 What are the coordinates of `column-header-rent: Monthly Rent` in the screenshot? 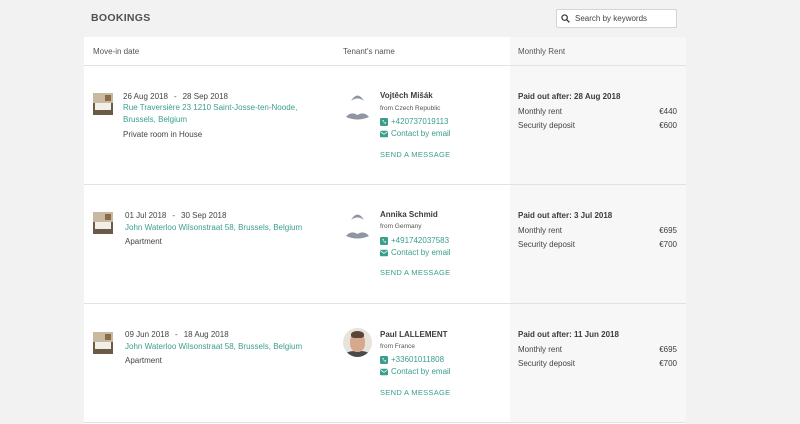 It's located at (542, 51).